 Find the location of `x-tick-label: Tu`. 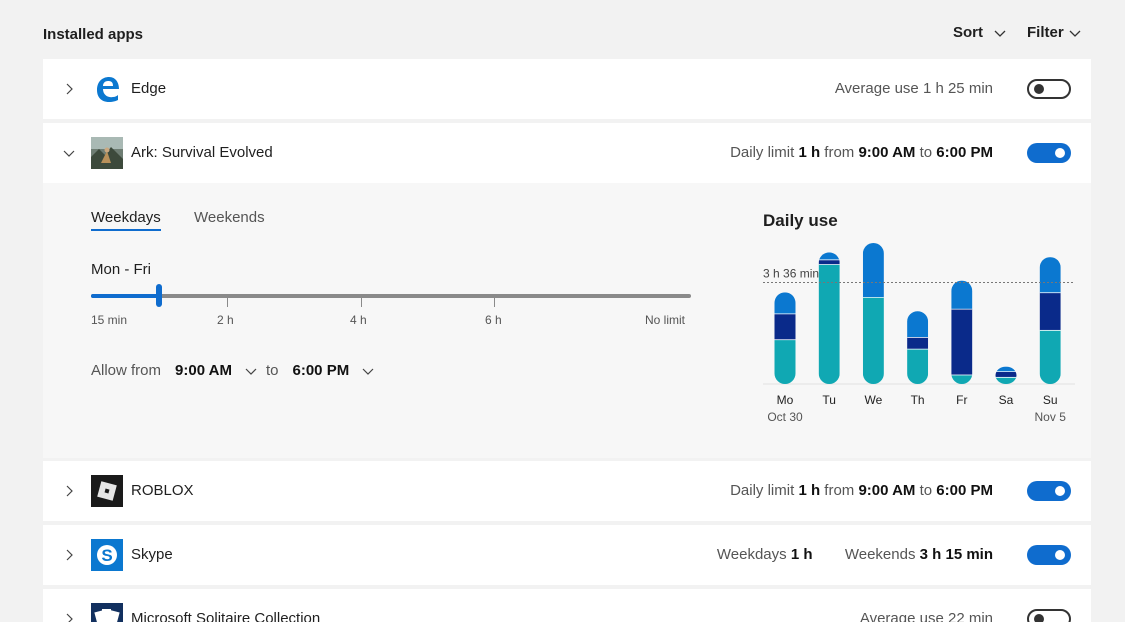

x-tick-label: Tu is located at coordinates (829, 400).